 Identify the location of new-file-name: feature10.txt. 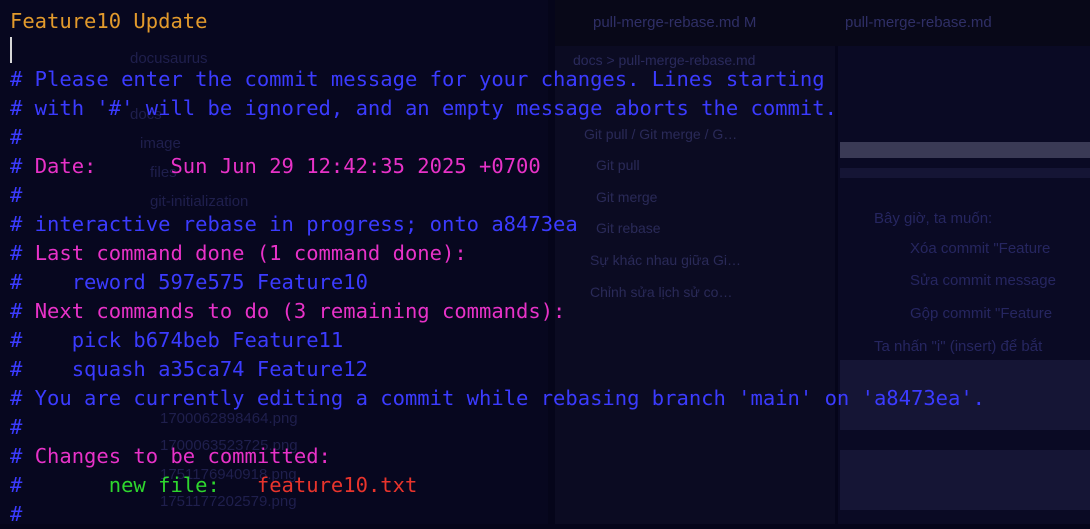
(337, 485).